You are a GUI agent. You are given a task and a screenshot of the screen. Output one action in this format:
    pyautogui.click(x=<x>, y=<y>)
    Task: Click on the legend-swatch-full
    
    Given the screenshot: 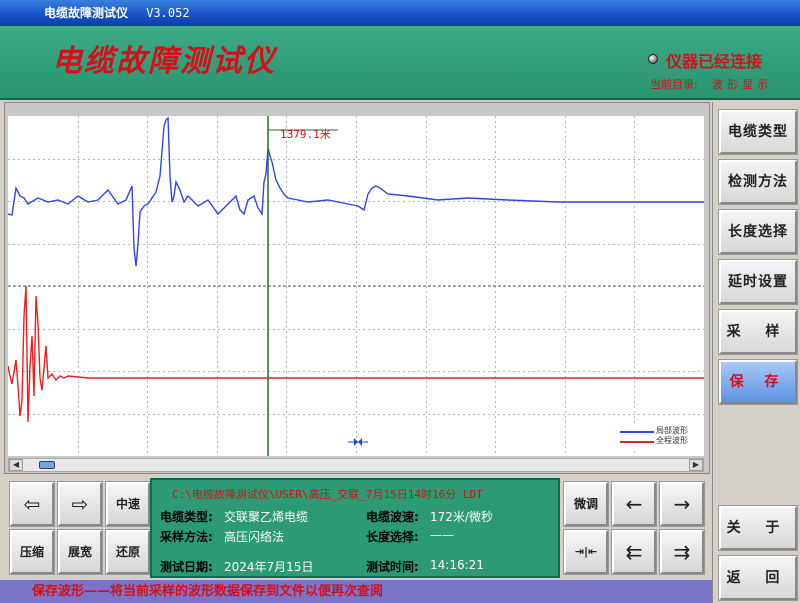 What is the action you would take?
    pyautogui.click(x=637, y=442)
    